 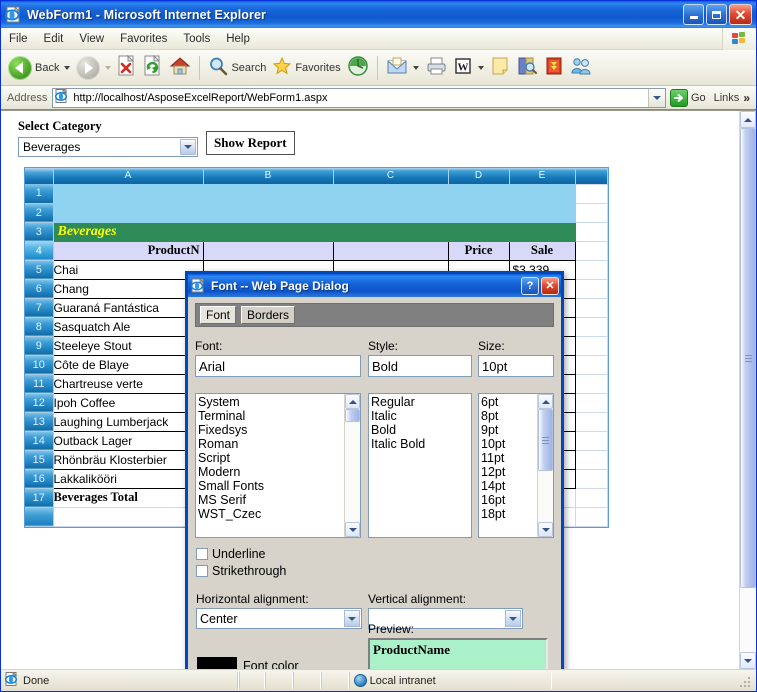 What do you see at coordinates (542, 176) in the screenshot?
I see `column-header-e: E` at bounding box center [542, 176].